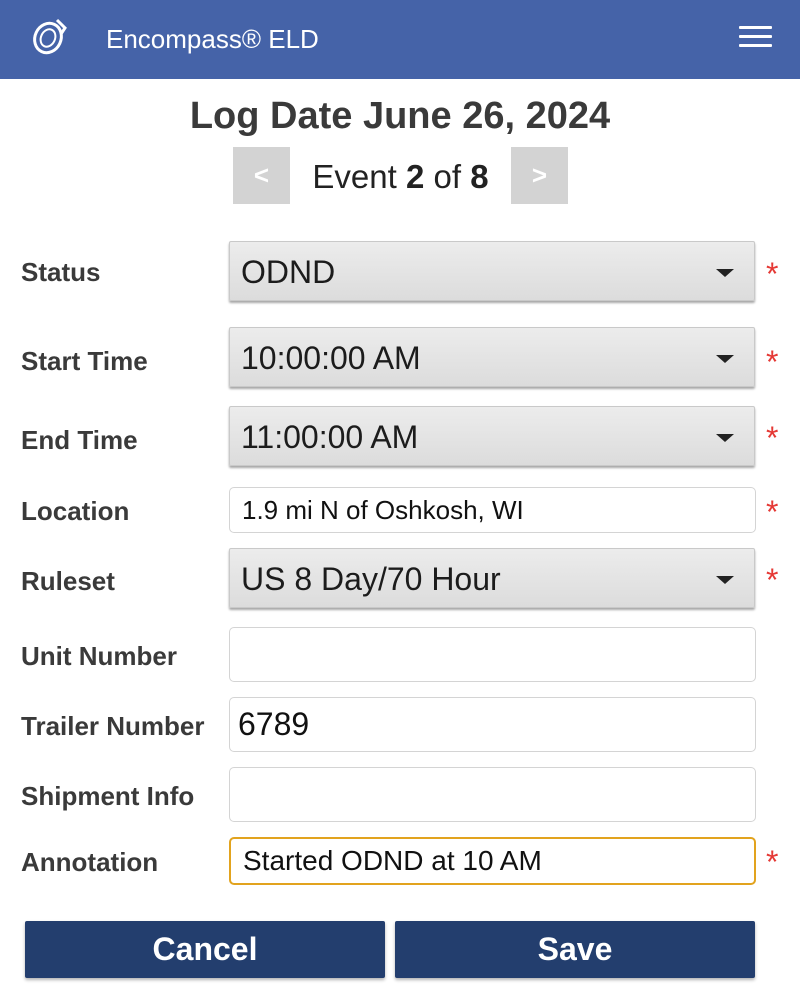  Describe the element at coordinates (331, 358) in the screenshot. I see `start-time-value: 10:00:00 AM` at that location.